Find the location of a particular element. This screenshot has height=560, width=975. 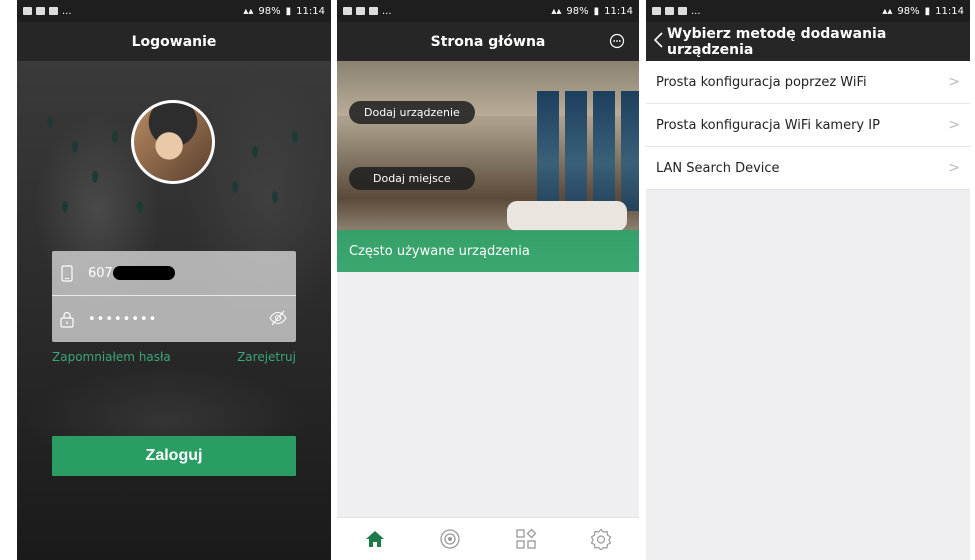

settings-icon is located at coordinates (601, 539).